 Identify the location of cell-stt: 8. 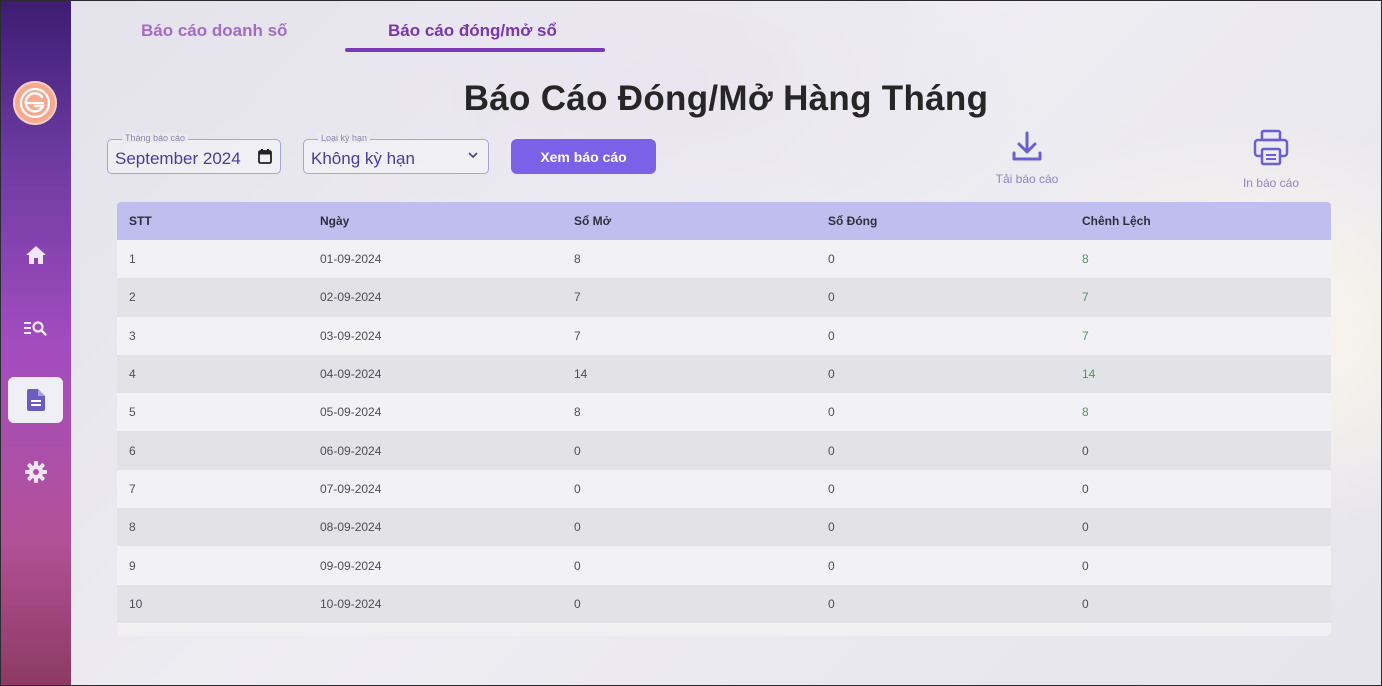
(132, 527).